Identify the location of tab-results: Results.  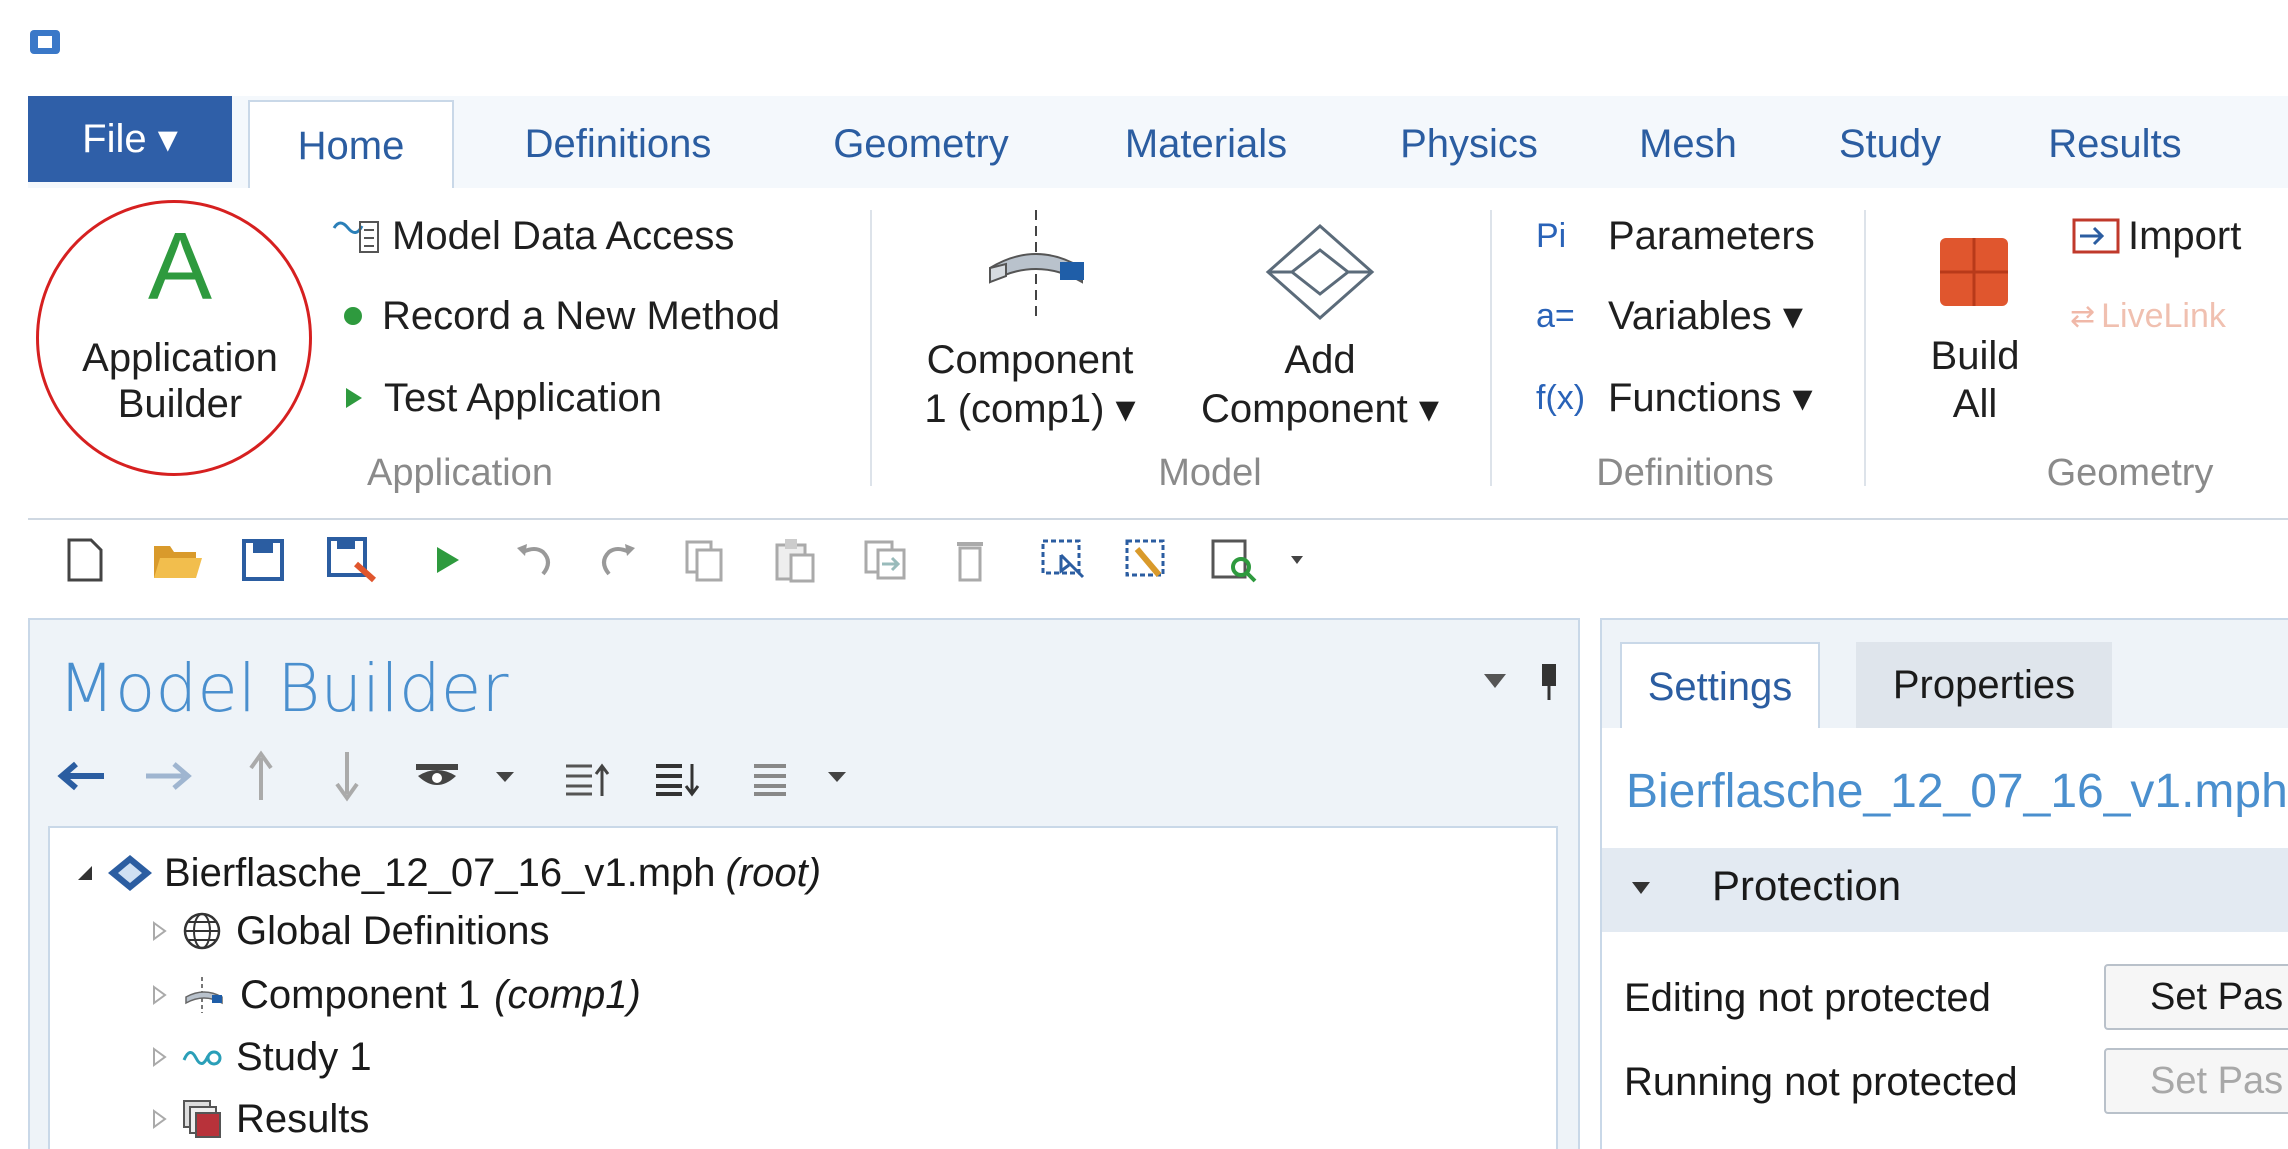
(2115, 144).